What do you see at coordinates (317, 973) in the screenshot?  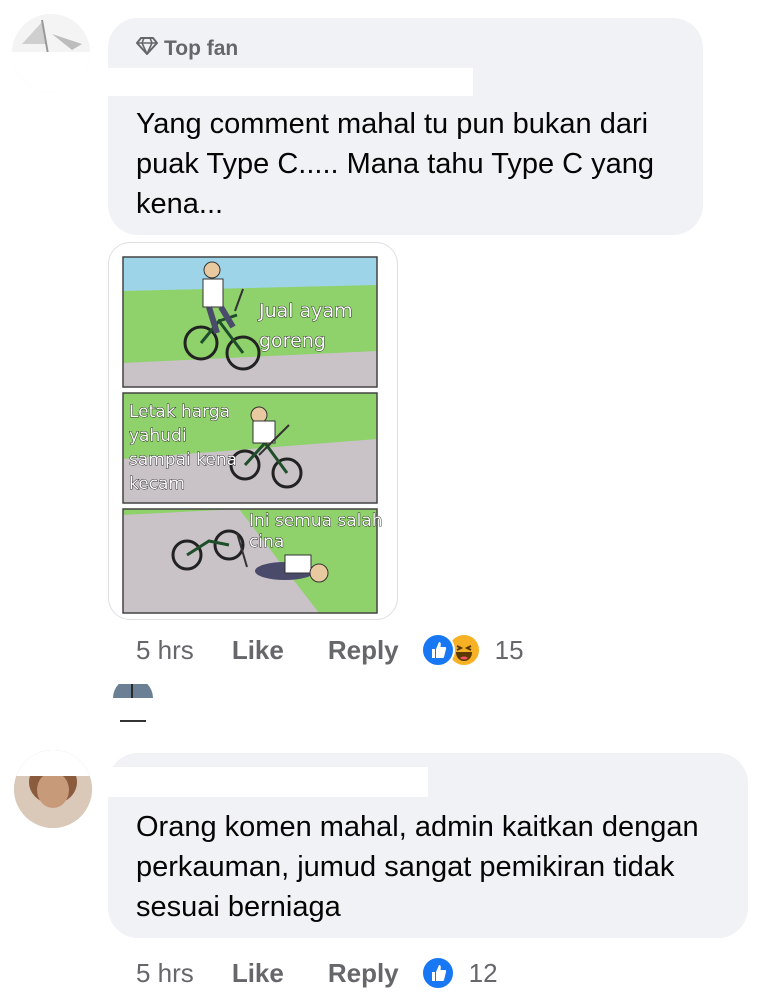 I see `comment-actions: 5 hrs Like Reply 12` at bounding box center [317, 973].